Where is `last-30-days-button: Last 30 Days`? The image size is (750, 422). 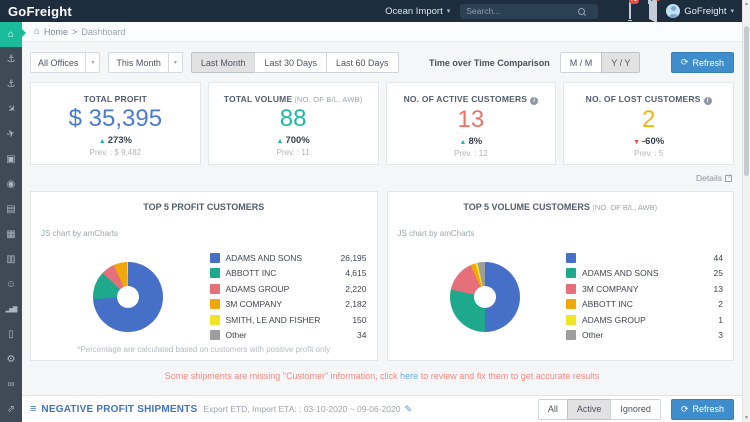 last-30-days-button: Last 30 Days is located at coordinates (290, 62).